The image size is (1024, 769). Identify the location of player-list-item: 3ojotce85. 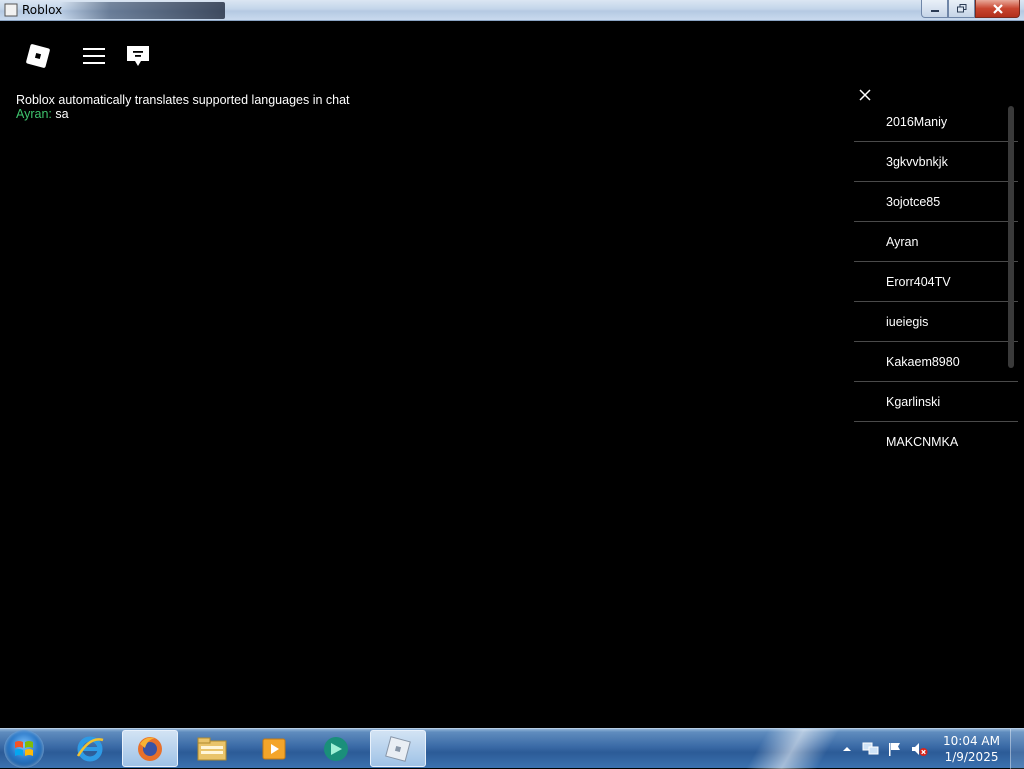
(936, 202).